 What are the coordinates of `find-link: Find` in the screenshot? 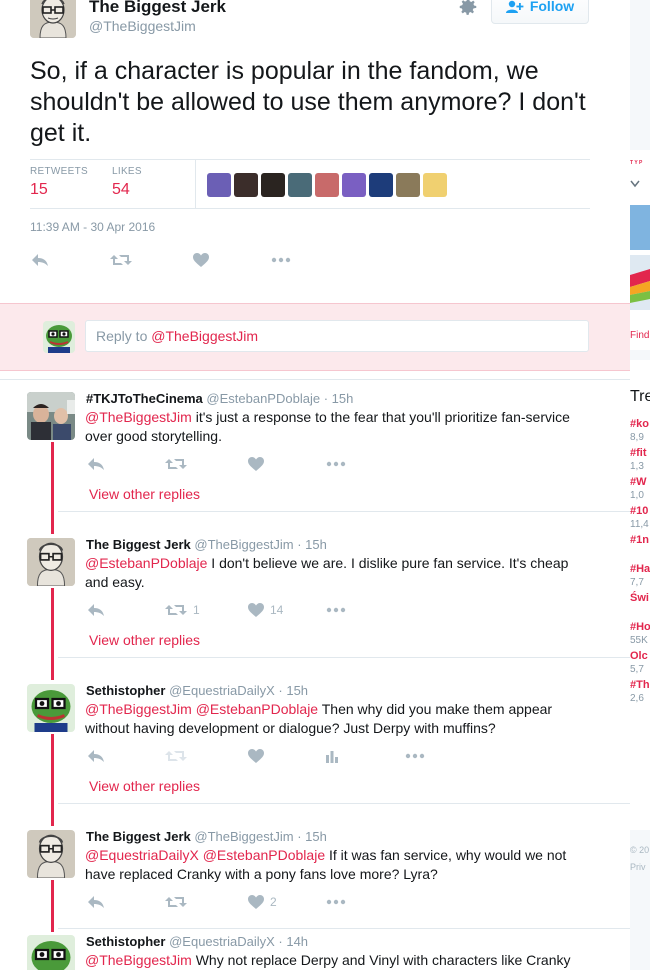 It's located at (639, 335).